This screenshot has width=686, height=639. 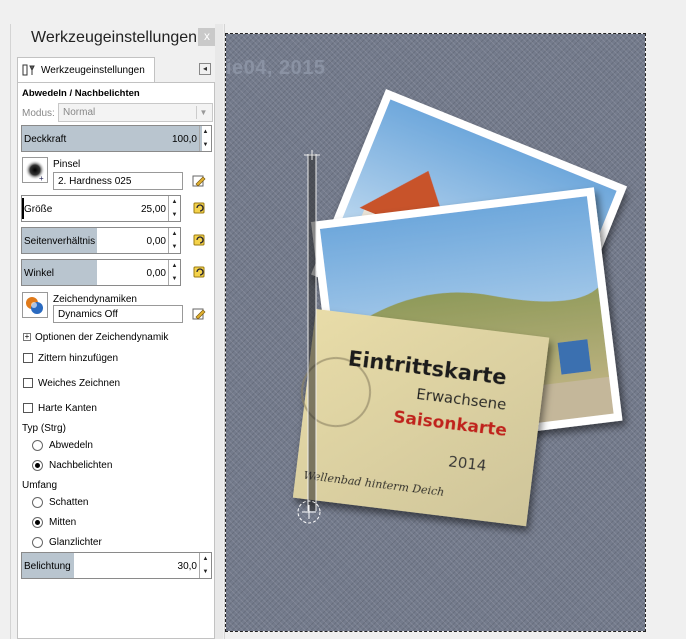 I want to click on chevron-down-icon: ▼, so click(x=203, y=112).